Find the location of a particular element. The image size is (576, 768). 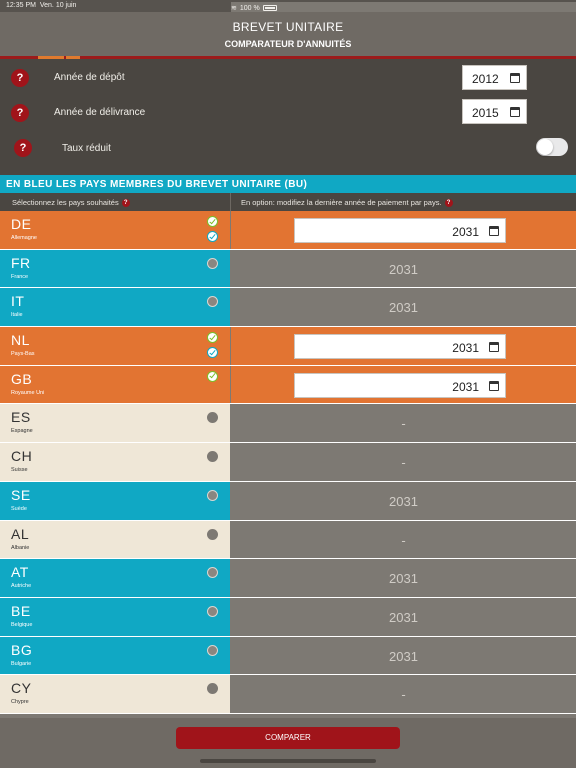

grant-year-label: Année de délivrance is located at coordinates (100, 112).